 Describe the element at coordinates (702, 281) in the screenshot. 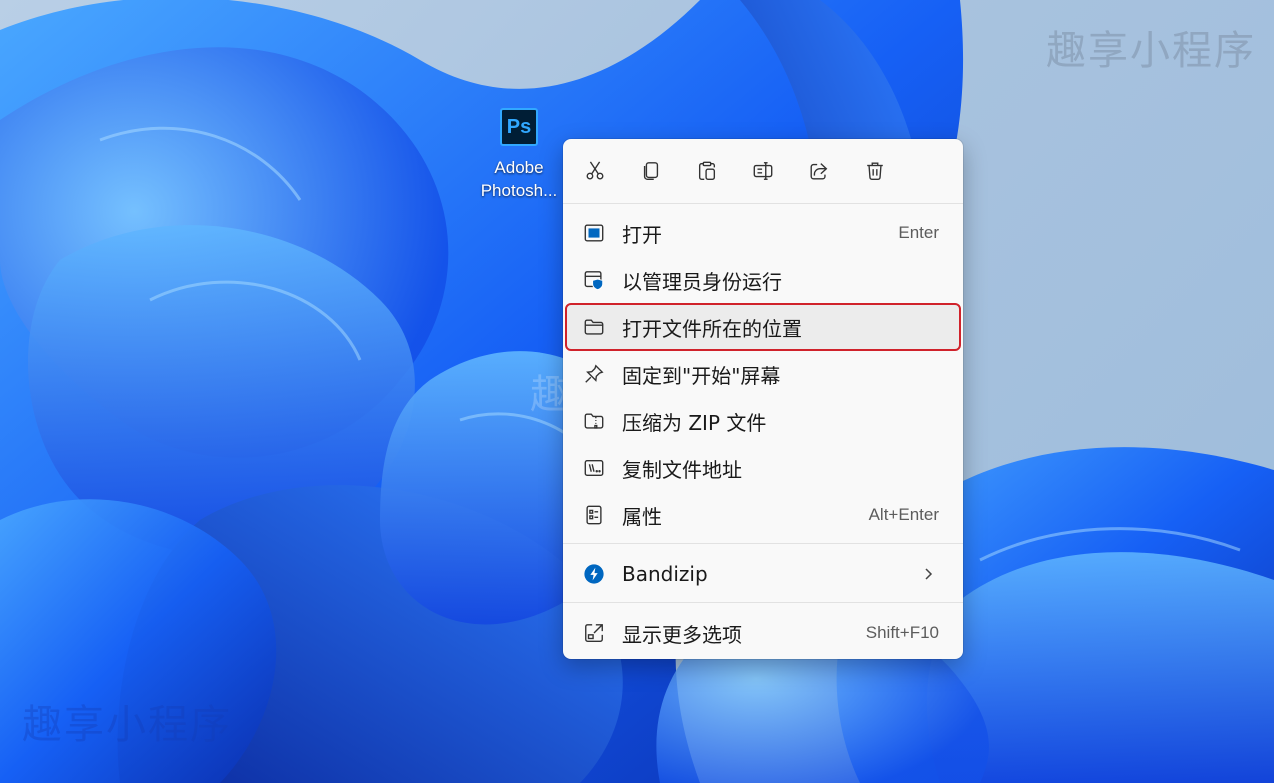

I see `menu-item-label: 以管理员身份运行` at that location.